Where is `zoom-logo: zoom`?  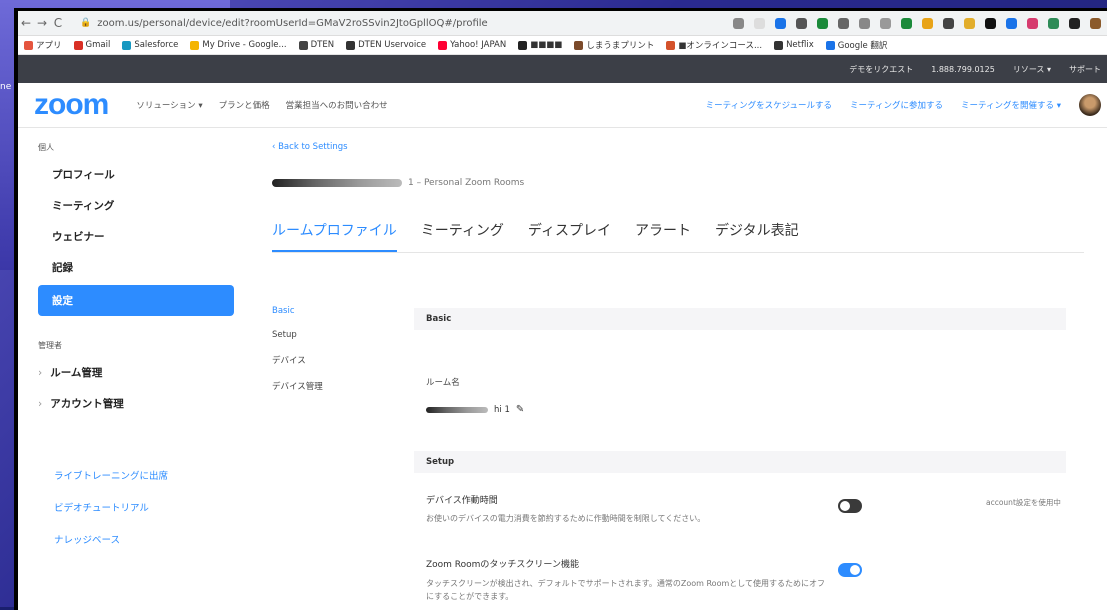
zoom-logo: zoom is located at coordinates (71, 105).